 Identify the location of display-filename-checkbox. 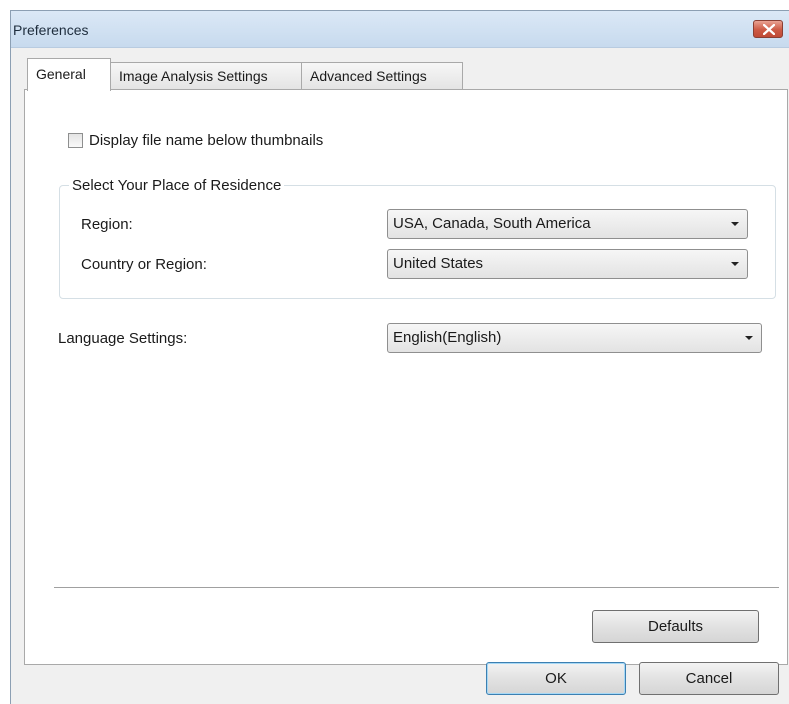
(75, 140).